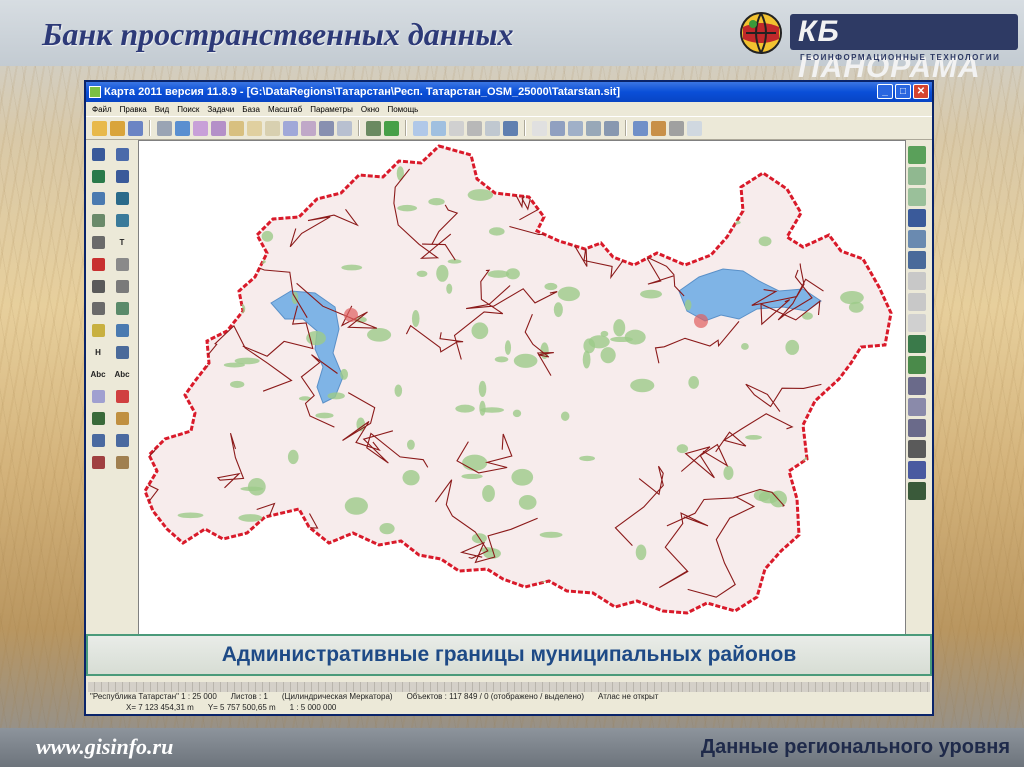 Image resolution: width=1024 pixels, height=767 pixels. What do you see at coordinates (370, 109) in the screenshot?
I see `menu-window: Окно` at bounding box center [370, 109].